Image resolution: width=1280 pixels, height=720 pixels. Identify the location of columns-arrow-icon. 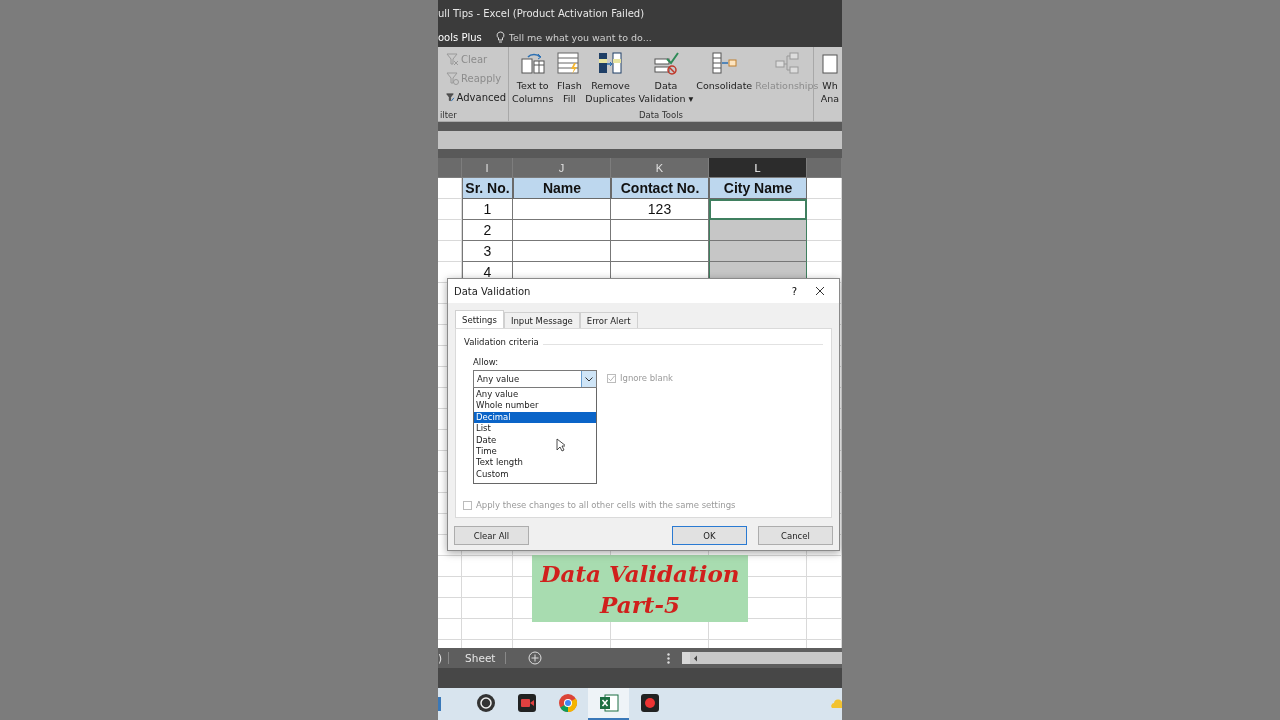
(610, 63).